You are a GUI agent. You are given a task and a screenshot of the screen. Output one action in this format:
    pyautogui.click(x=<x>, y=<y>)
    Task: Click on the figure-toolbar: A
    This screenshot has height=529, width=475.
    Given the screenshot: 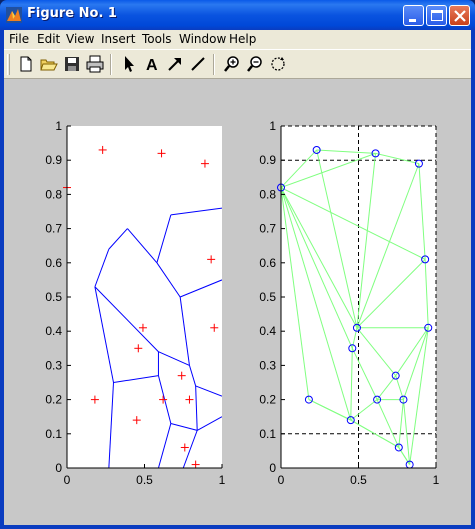 What is the action you would take?
    pyautogui.click(x=237, y=64)
    